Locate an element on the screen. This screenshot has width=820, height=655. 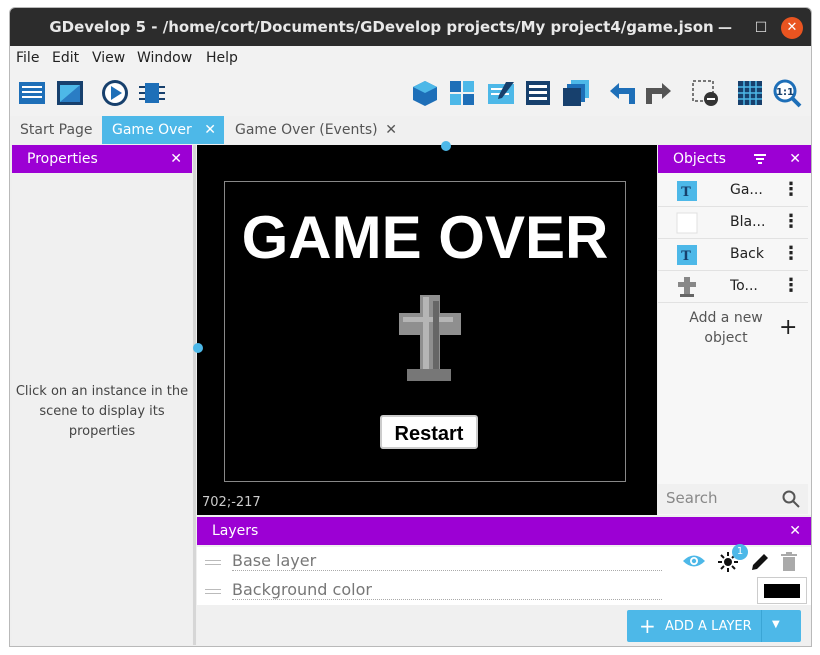
effects-count-badge: 1 is located at coordinates (740, 552).